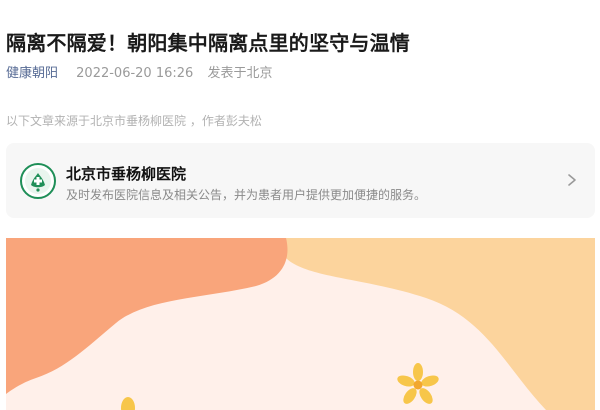 The width and height of the screenshot is (600, 410). I want to click on article-meta: 健康朝阳 2022-06-20 16:26 发表于北京, so click(139, 74).